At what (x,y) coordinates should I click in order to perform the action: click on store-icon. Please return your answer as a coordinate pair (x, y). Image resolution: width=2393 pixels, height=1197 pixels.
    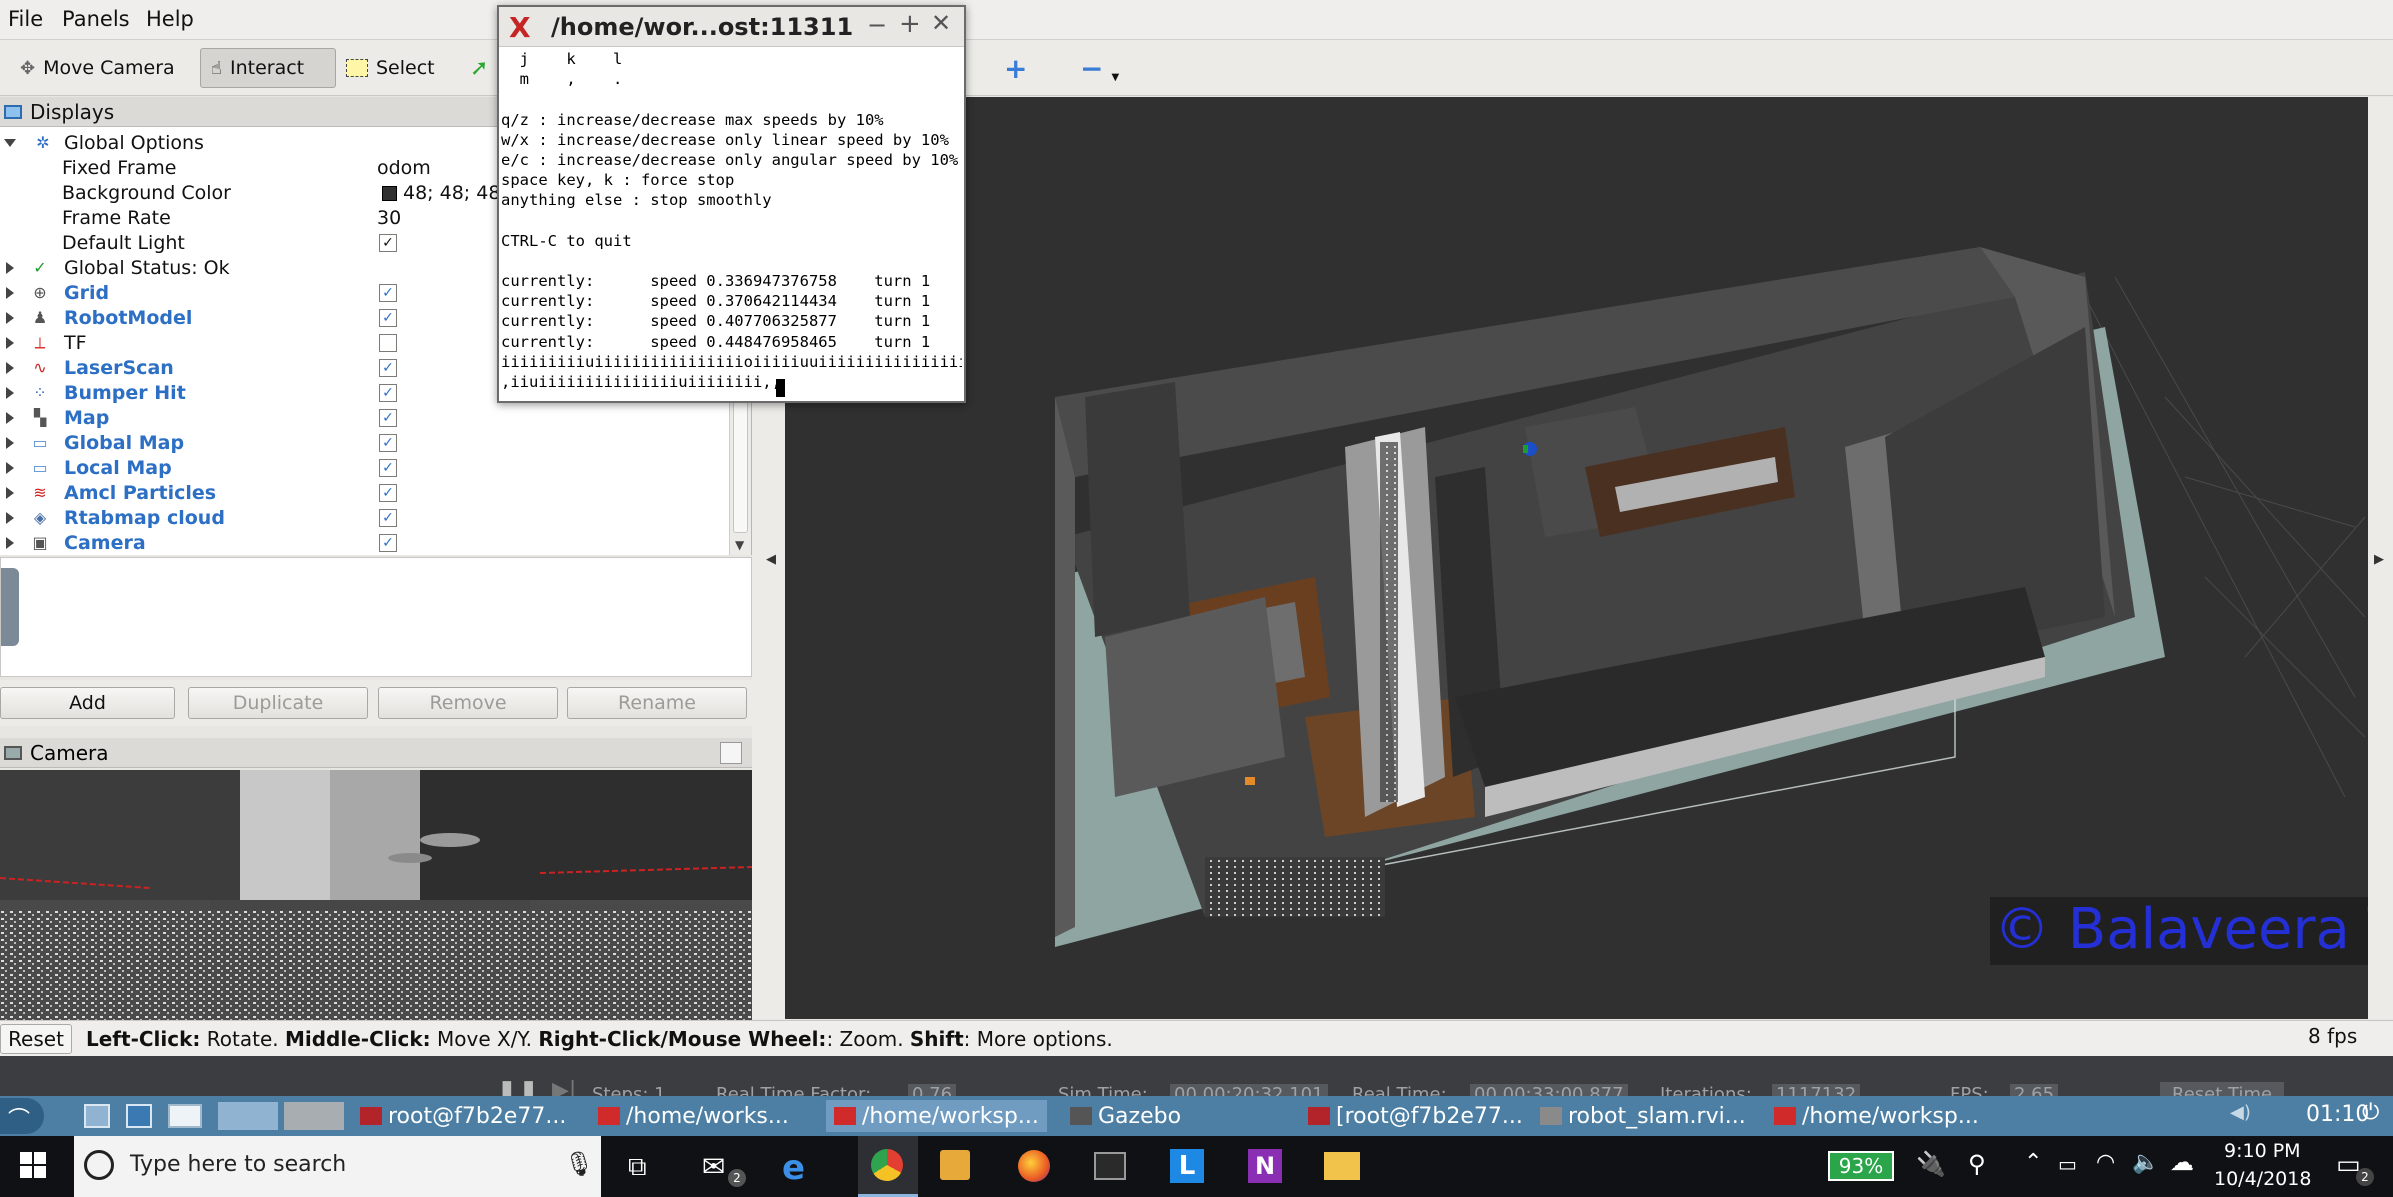
    Looking at the image, I should click on (955, 1165).